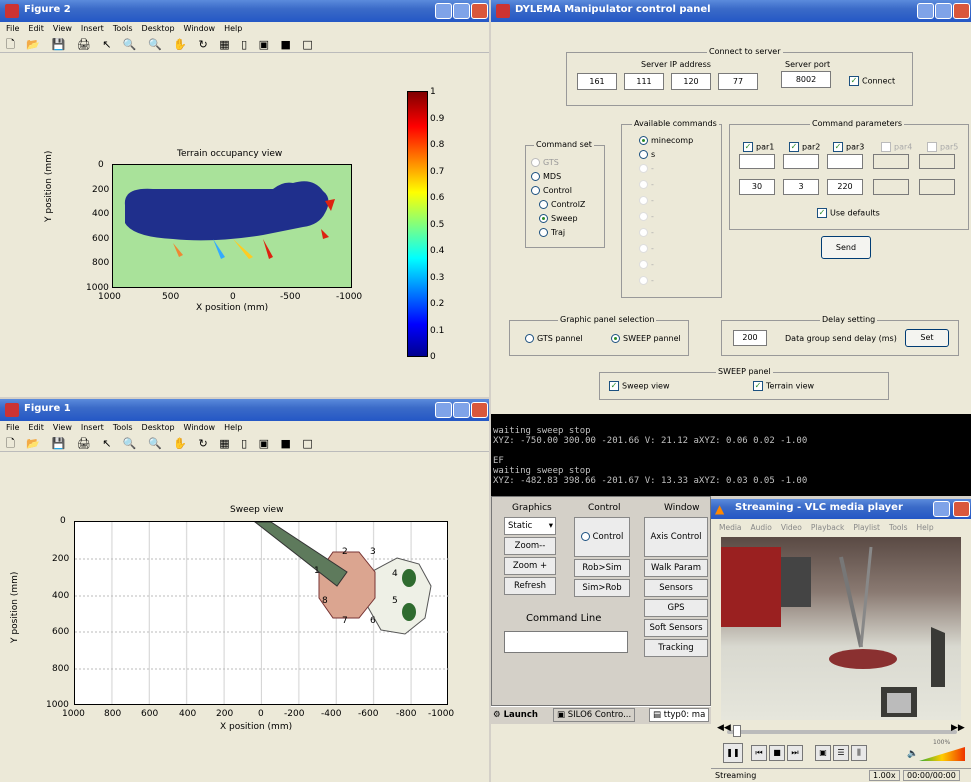 This screenshot has height=782, width=971. Describe the element at coordinates (554, 338) in the screenshot. I see `radio-gts-pannel: GTS pannel` at that location.